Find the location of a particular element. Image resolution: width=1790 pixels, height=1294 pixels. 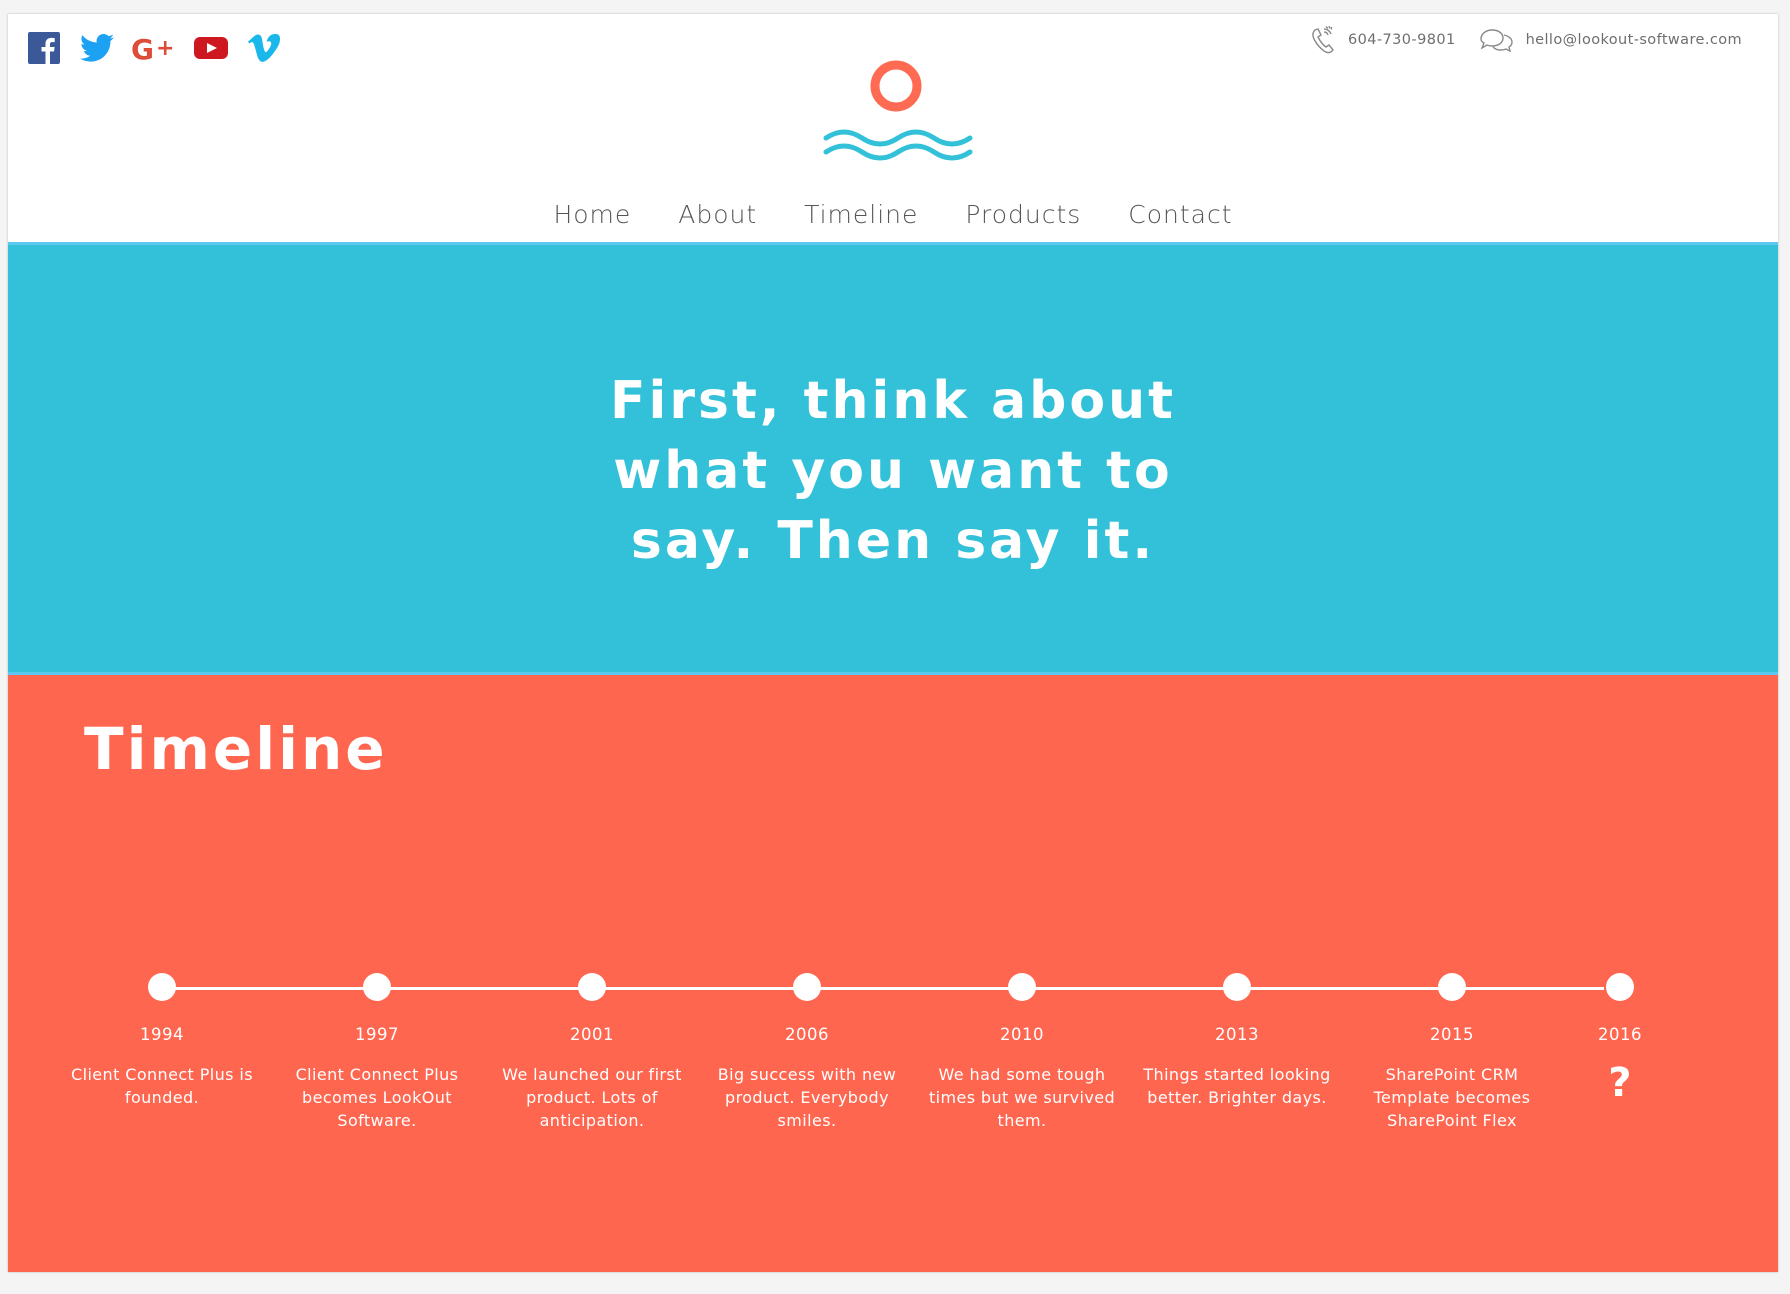

phone-contact: 604-730-9801 is located at coordinates (1383, 40).